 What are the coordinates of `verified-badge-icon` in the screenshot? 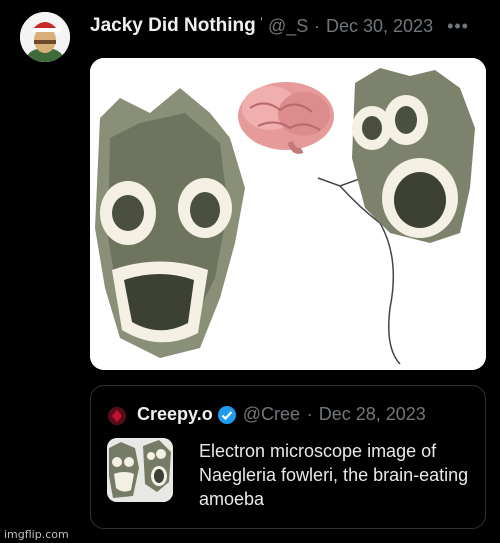 It's located at (227, 415).